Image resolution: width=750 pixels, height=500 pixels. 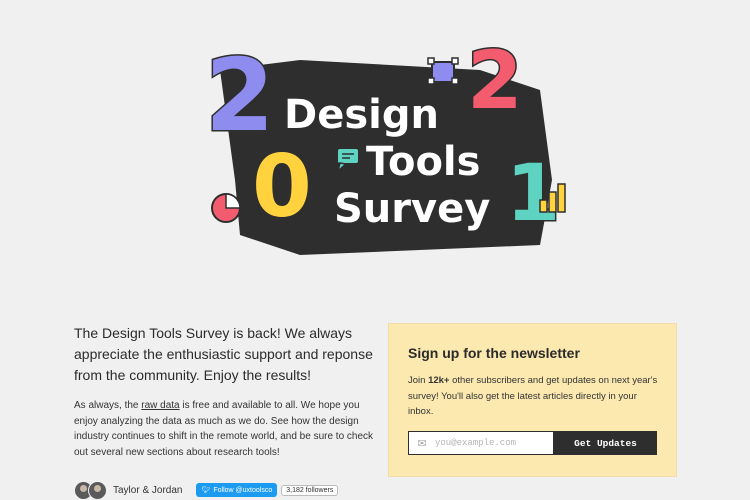 What do you see at coordinates (361, 115) in the screenshot?
I see `hero-word-design: Design` at bounding box center [361, 115].